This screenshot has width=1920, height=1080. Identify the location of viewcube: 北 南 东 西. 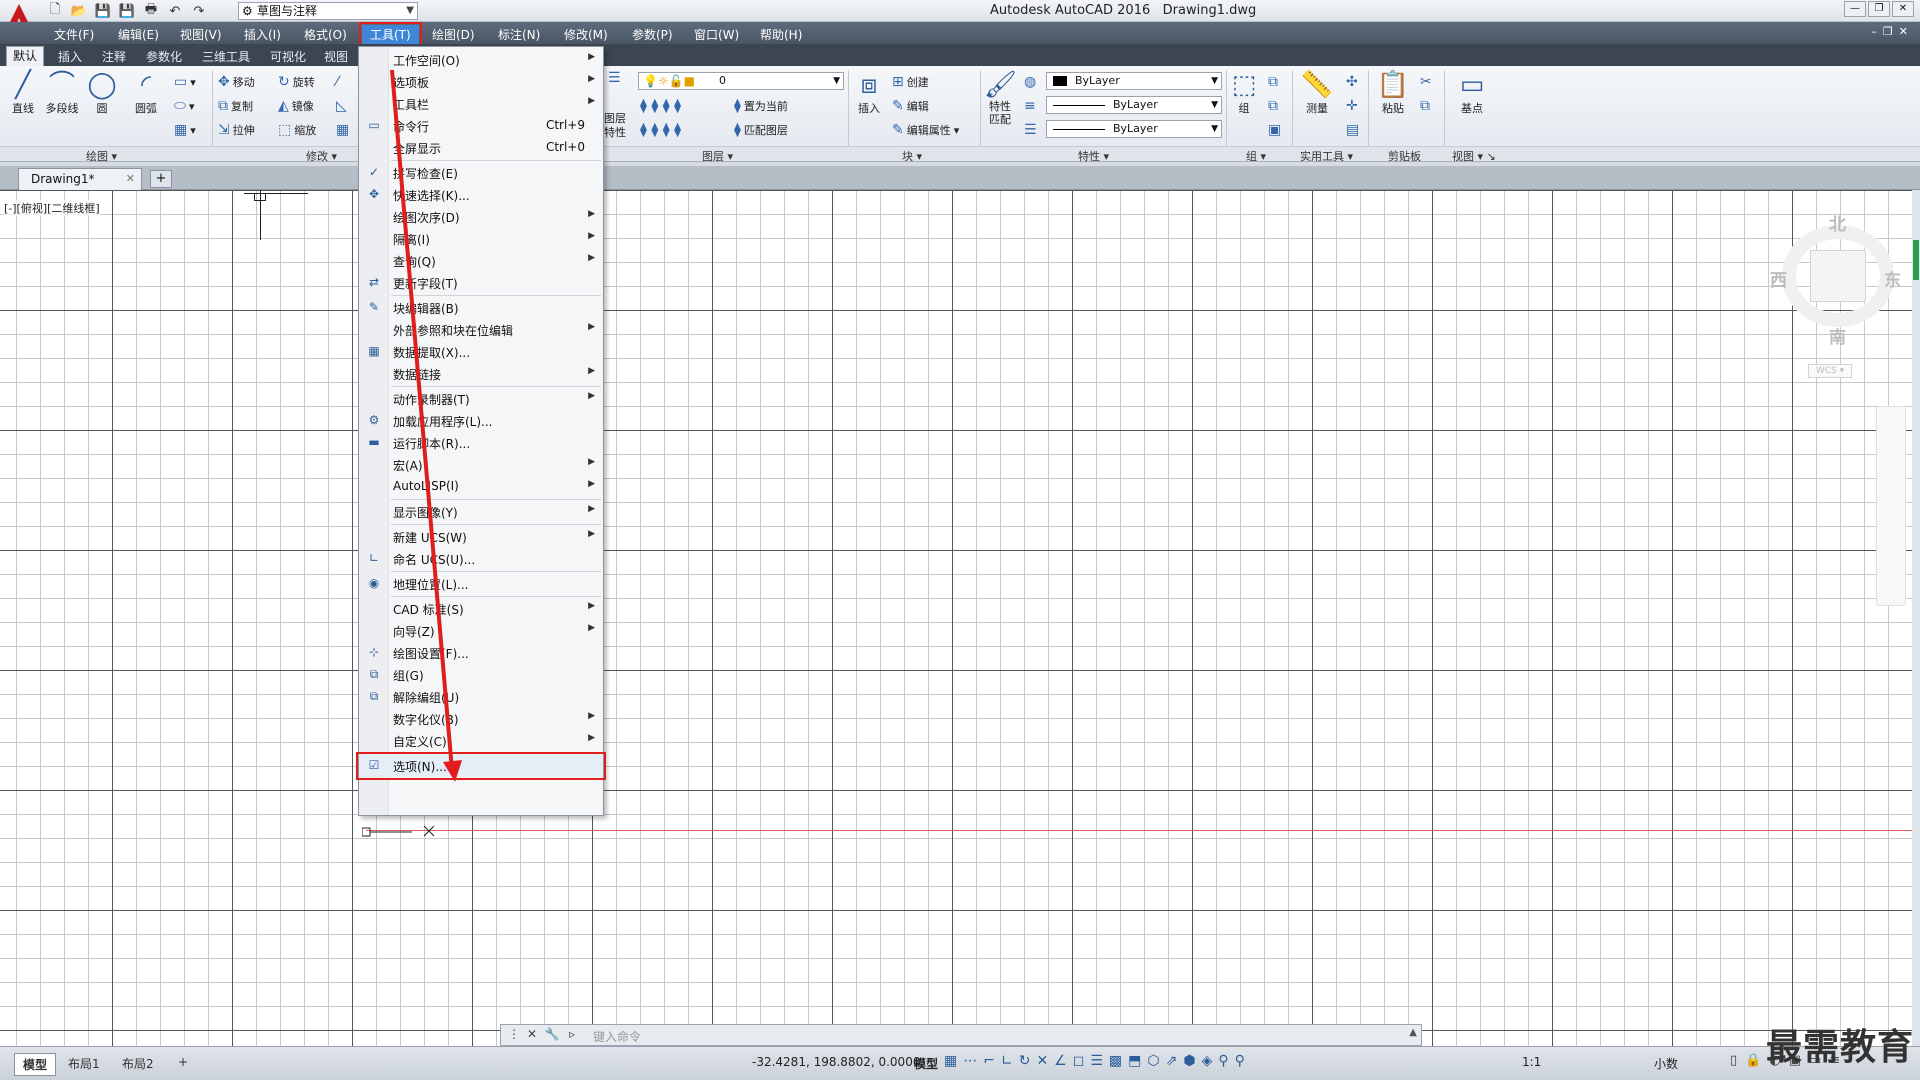
(1830, 292).